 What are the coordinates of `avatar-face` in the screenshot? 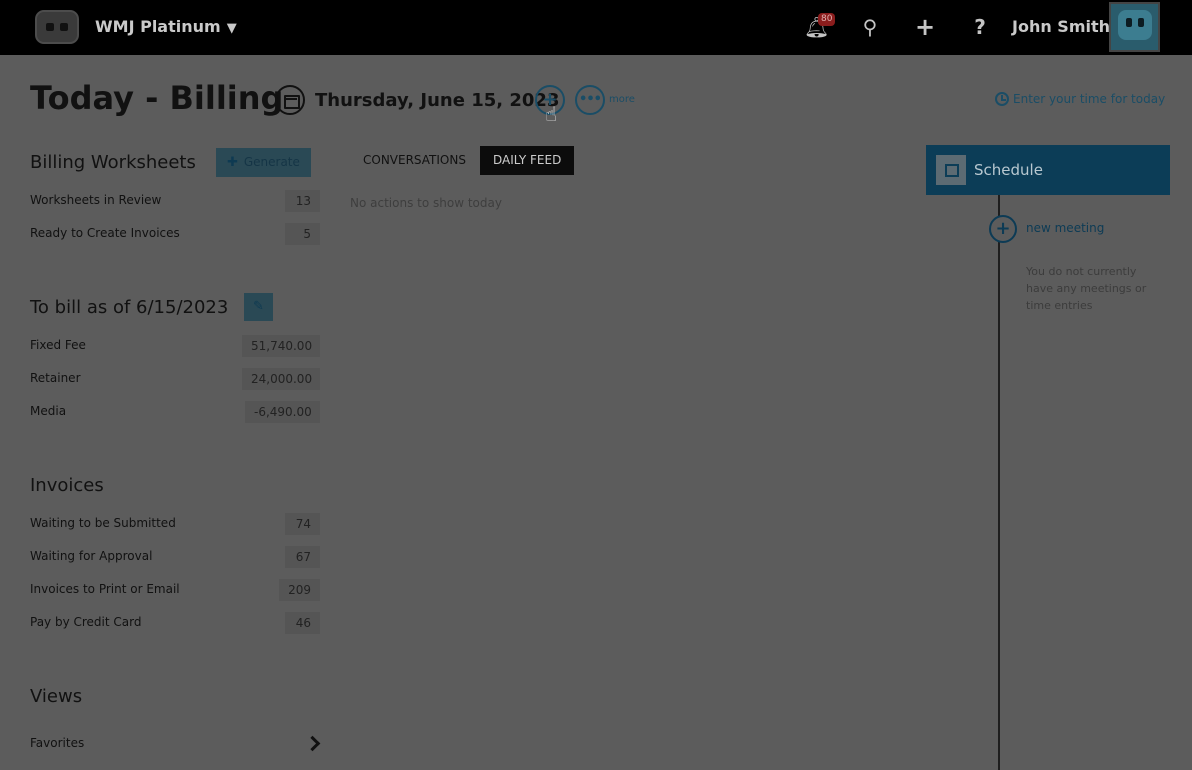 It's located at (1135, 25).